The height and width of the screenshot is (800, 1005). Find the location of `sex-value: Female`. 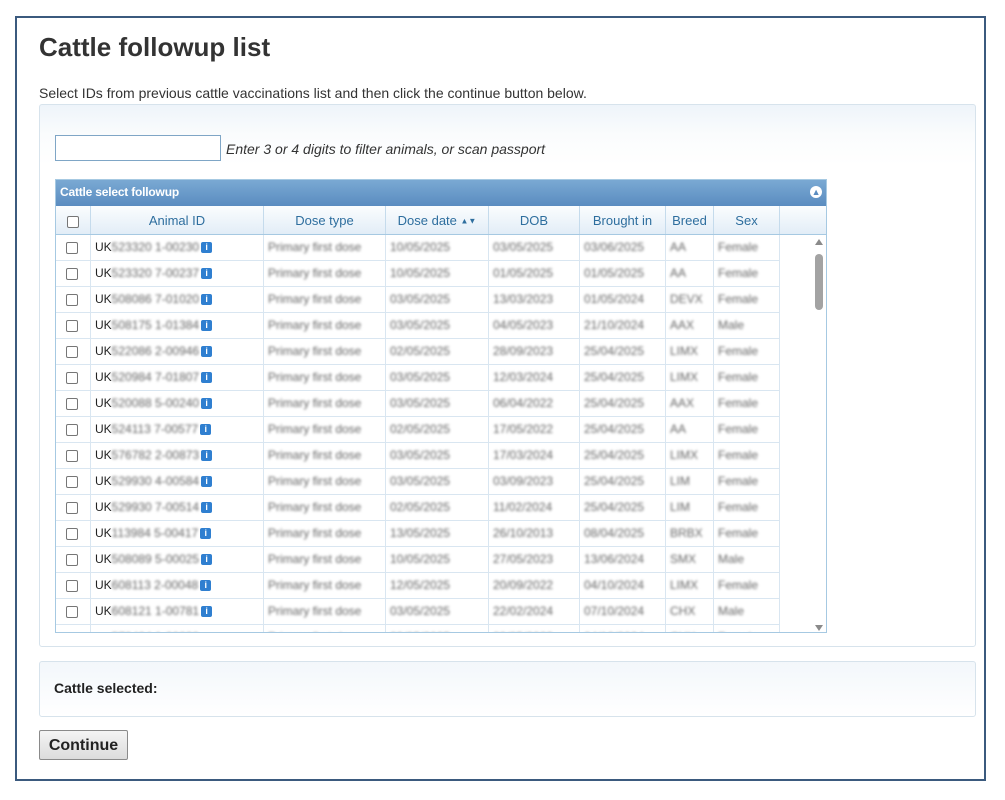

sex-value: Female is located at coordinates (738, 481).